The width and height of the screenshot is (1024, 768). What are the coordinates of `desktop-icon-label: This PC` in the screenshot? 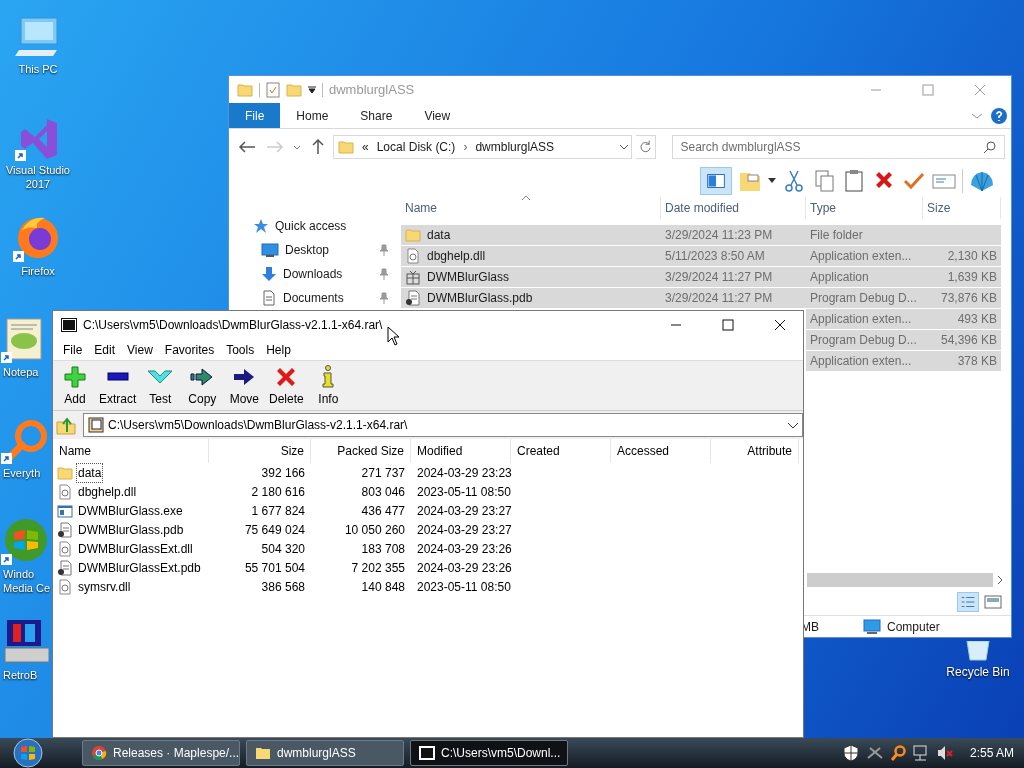 It's located at (38, 69).